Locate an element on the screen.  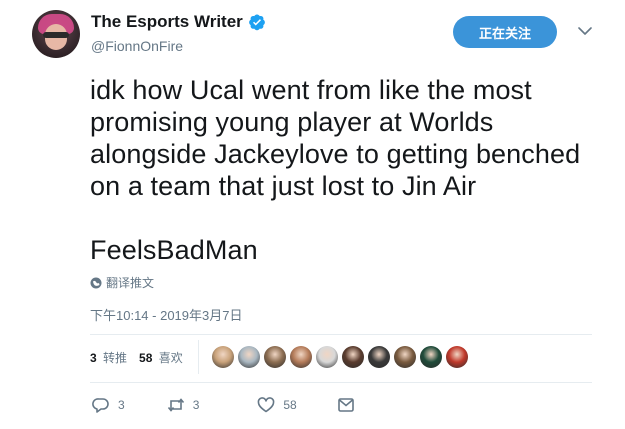
like-count: 58 is located at coordinates (290, 405).